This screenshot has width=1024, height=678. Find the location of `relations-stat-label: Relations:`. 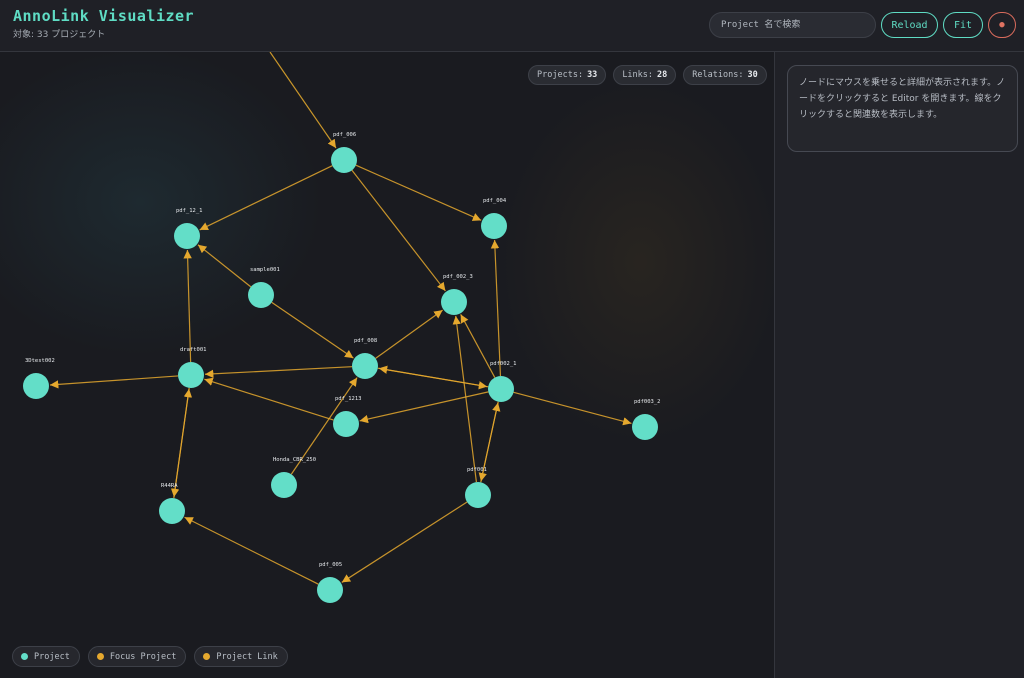

relations-stat-label: Relations: is located at coordinates (718, 75).